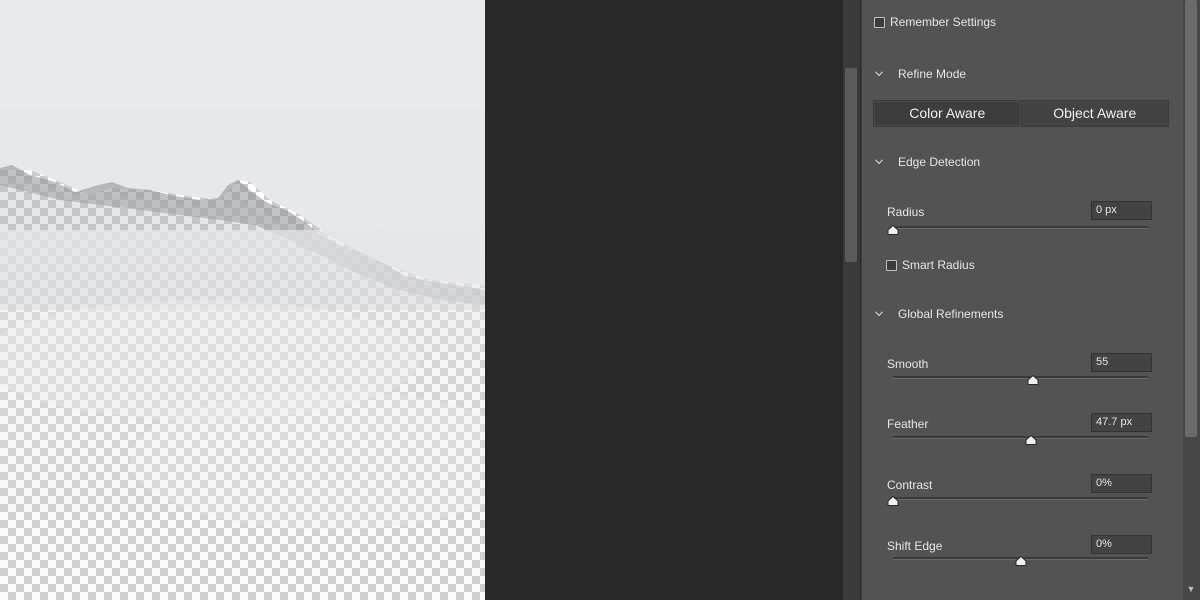 Image resolution: width=1200 pixels, height=600 pixels. What do you see at coordinates (910, 485) in the screenshot?
I see `contrast-label: Contrast` at bounding box center [910, 485].